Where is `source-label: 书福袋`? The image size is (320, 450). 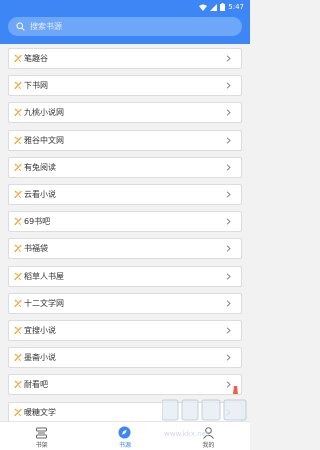 source-label: 书福袋 is located at coordinates (36, 249).